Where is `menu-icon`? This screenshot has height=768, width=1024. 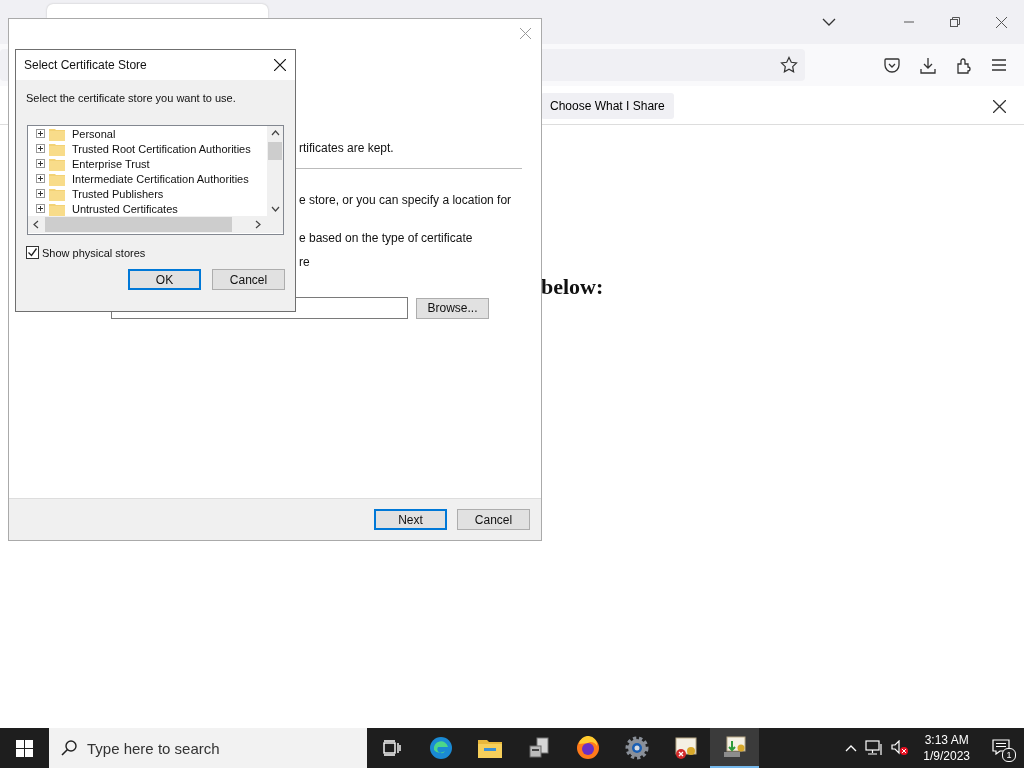 menu-icon is located at coordinates (999, 65).